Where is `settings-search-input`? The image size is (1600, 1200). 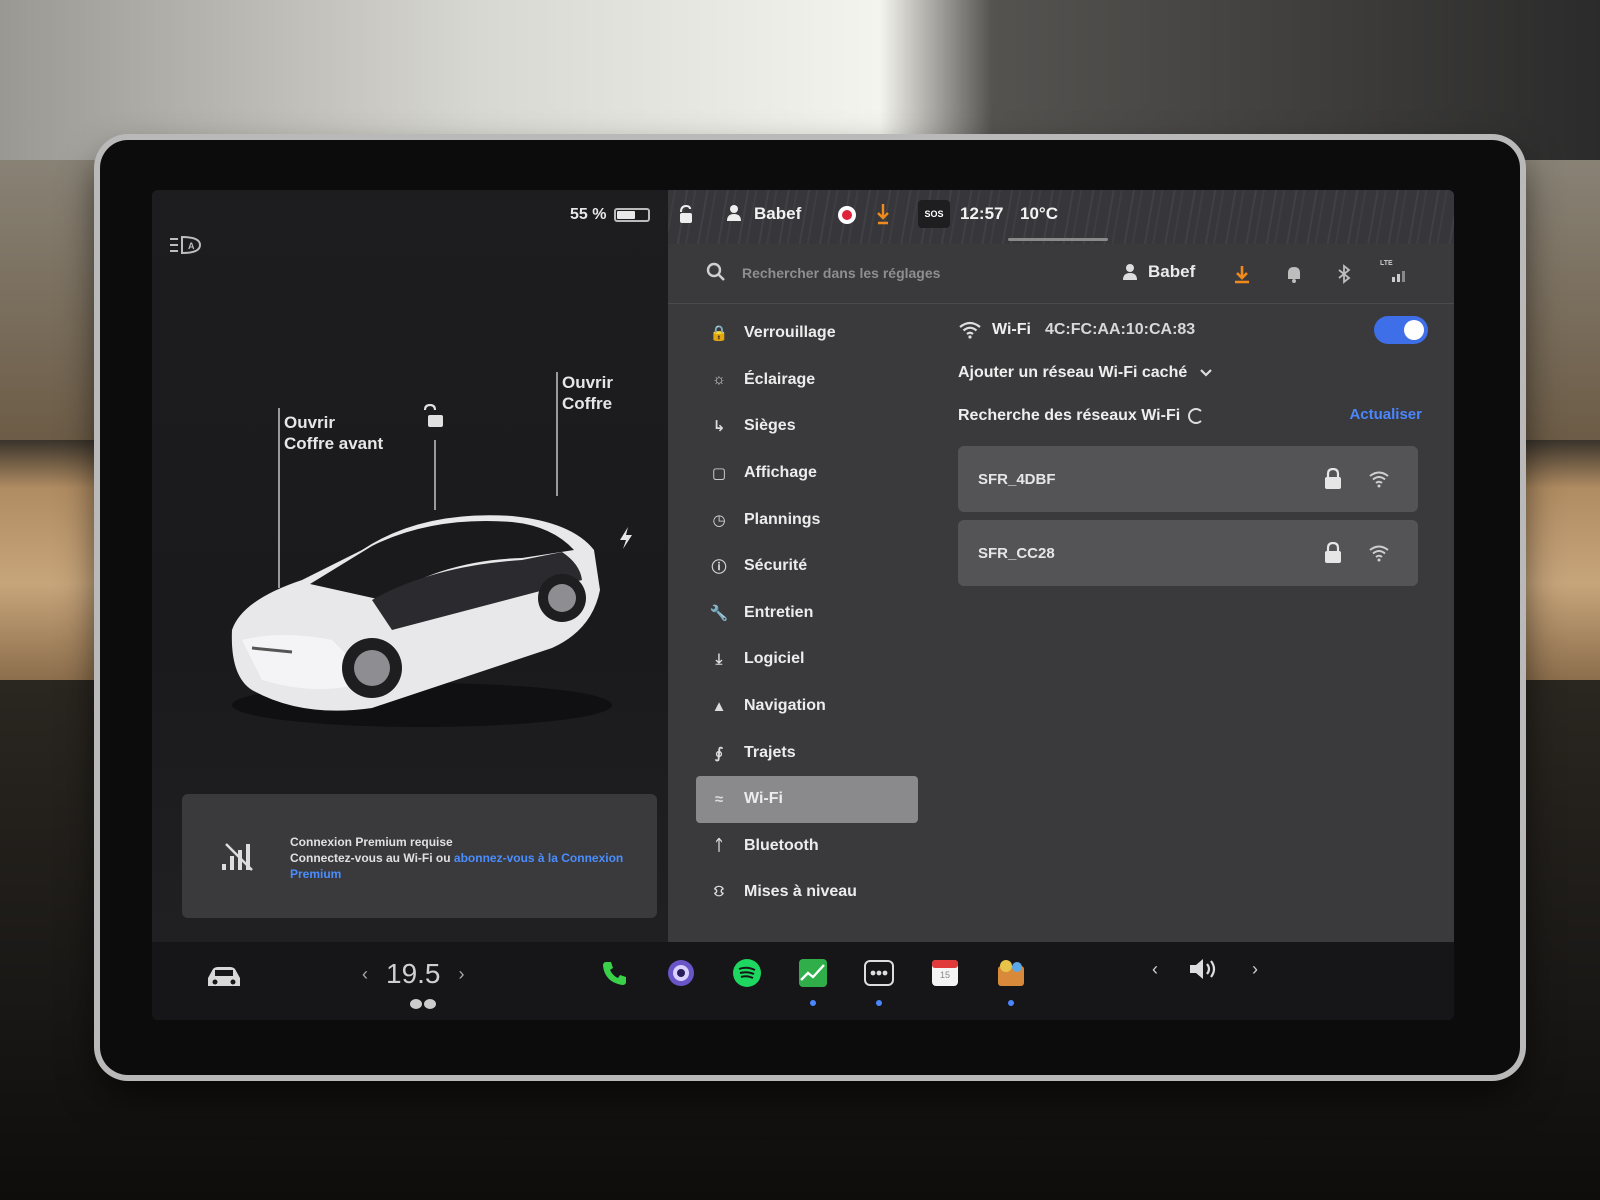 settings-search-input is located at coordinates (912, 273).